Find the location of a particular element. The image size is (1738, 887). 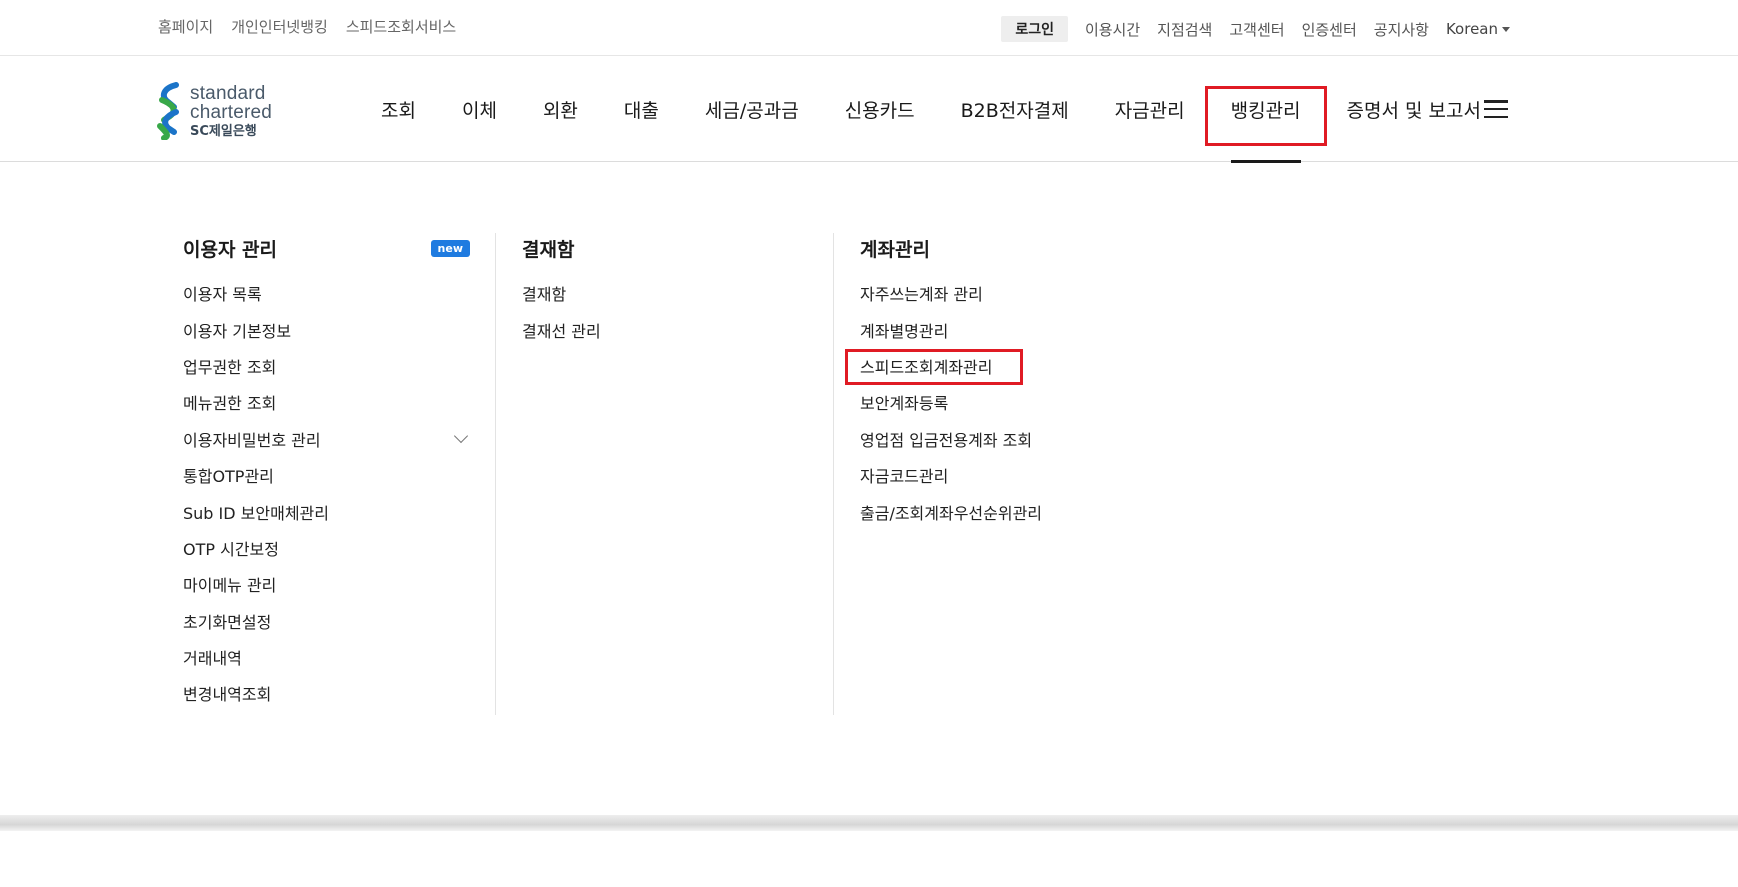

hamburger-menu-icon is located at coordinates (1496, 109).